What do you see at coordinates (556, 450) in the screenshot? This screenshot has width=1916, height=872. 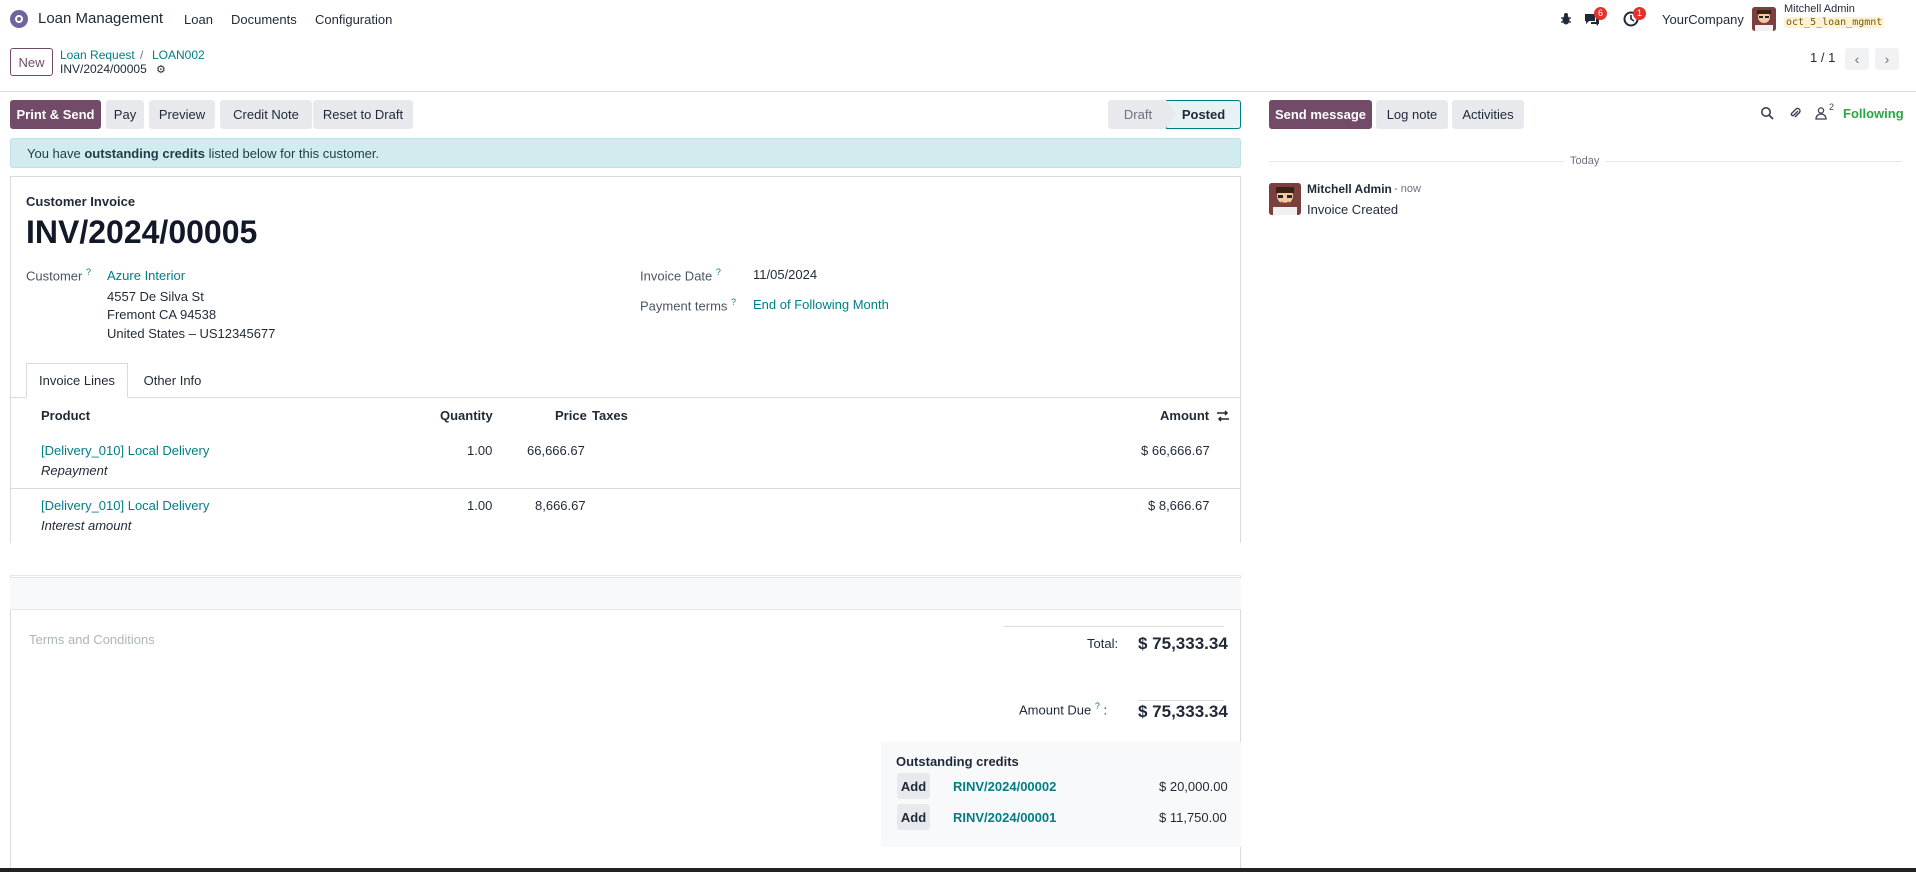 I see `line-price: 66,666.67` at bounding box center [556, 450].